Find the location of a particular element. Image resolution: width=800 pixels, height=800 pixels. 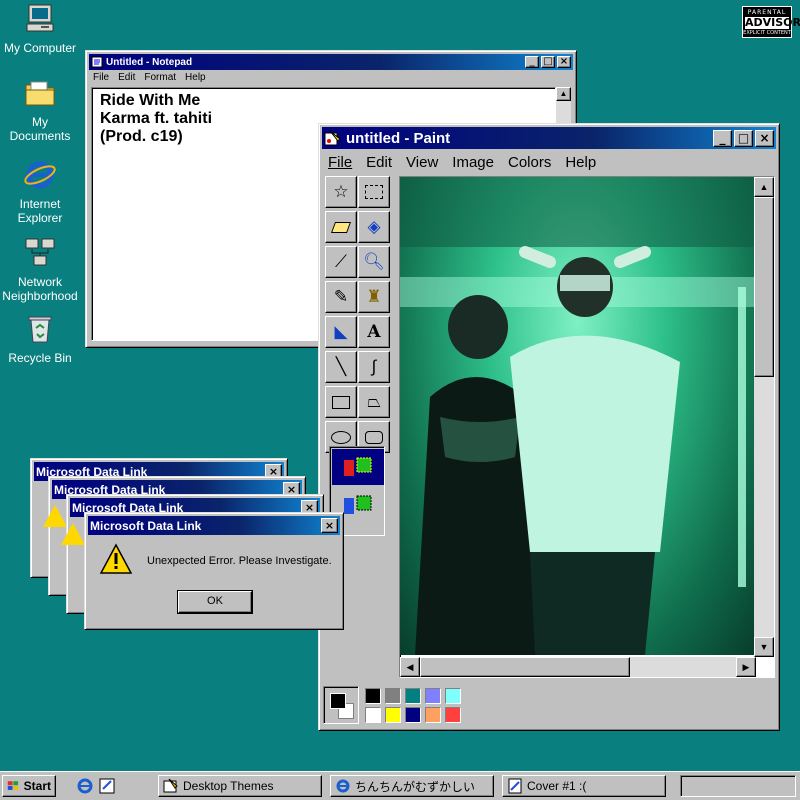

paint-title: untitled - Paint is located at coordinates (398, 138).